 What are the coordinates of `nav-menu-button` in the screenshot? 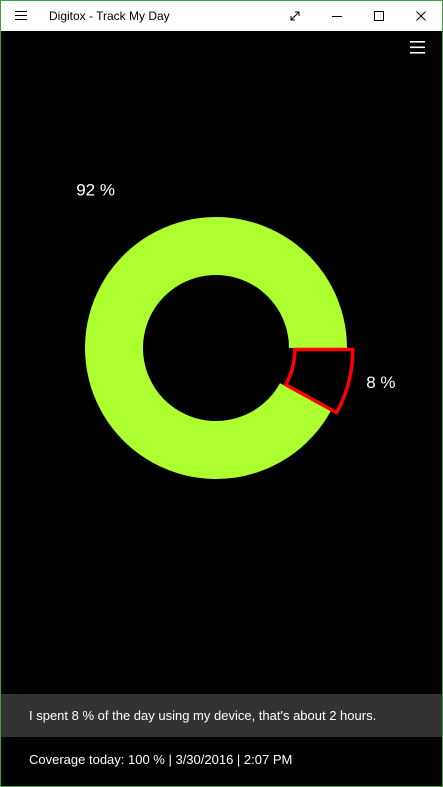 It's located at (21, 16).